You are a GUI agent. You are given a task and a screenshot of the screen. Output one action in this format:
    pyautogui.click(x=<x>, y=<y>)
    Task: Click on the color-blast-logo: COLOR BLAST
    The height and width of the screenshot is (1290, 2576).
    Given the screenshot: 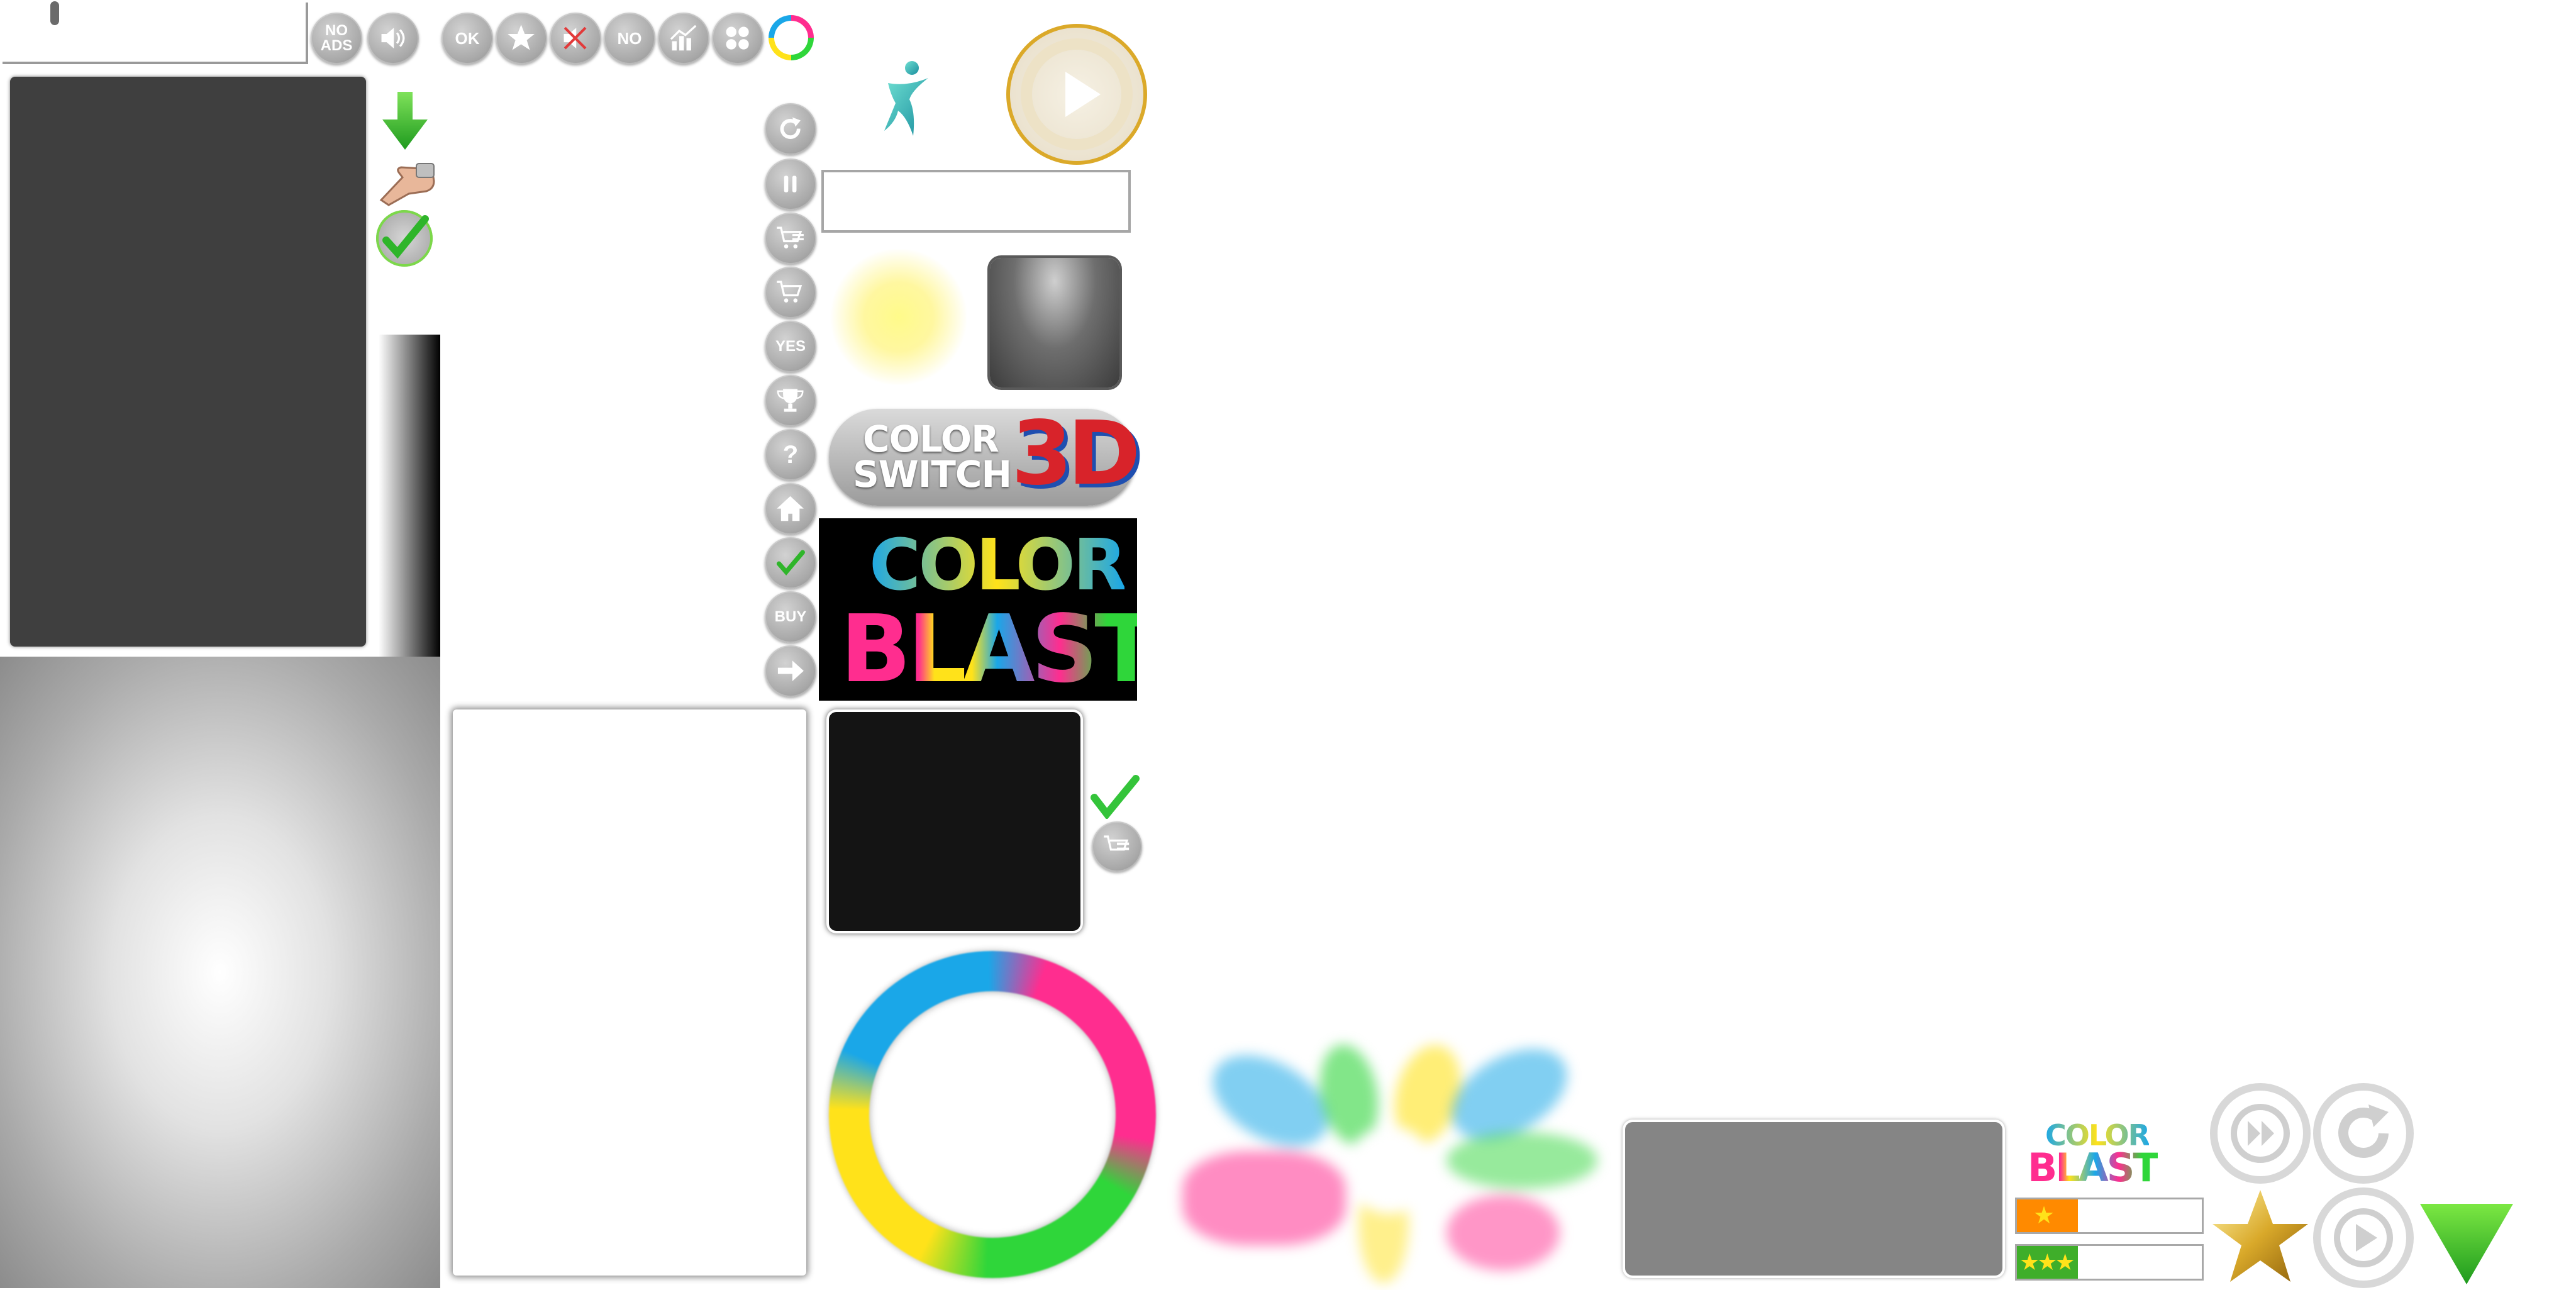 What is the action you would take?
    pyautogui.click(x=978, y=609)
    